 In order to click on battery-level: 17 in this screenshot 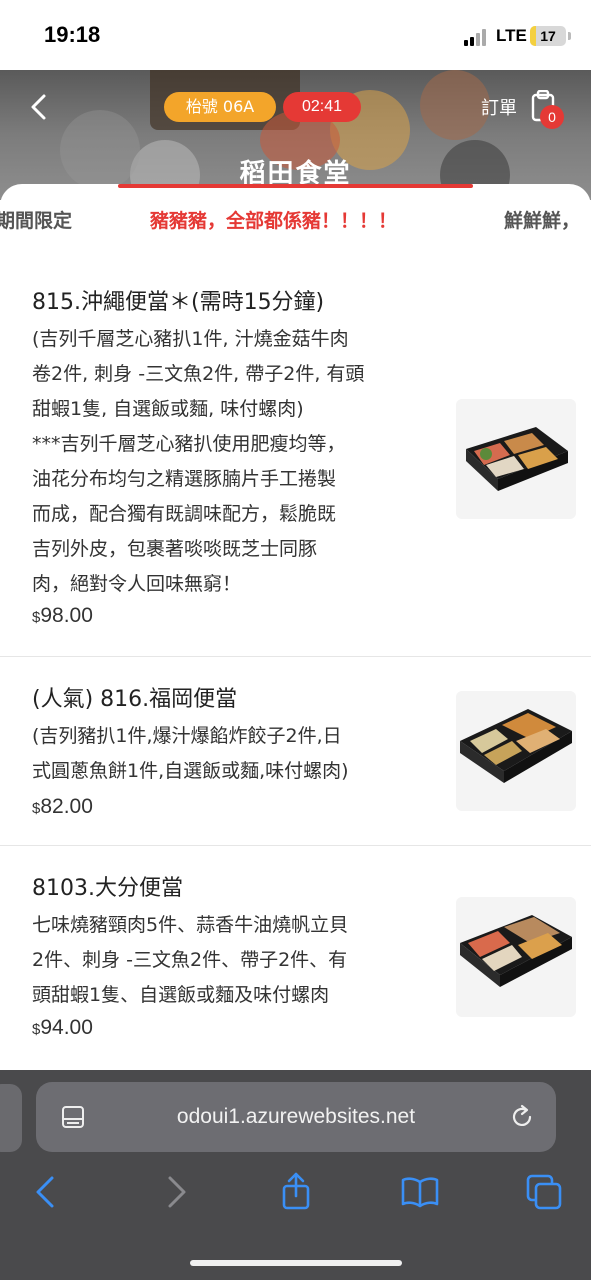, I will do `click(548, 36)`.